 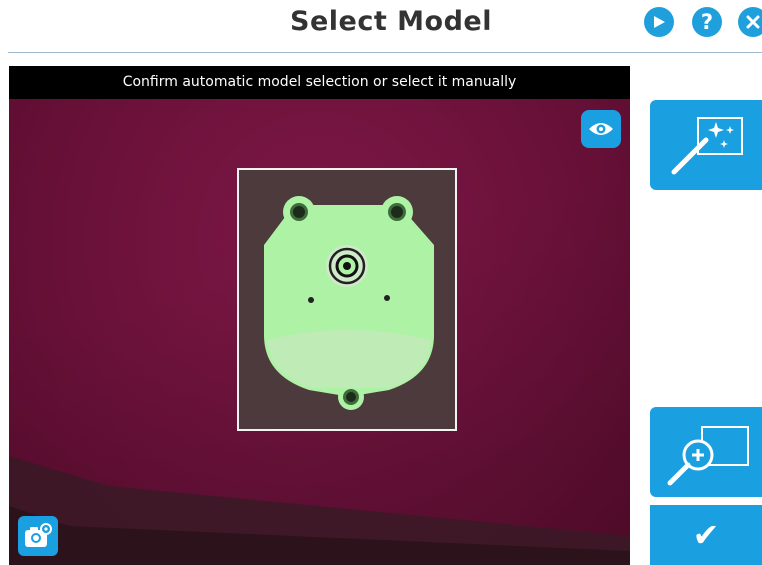 What do you see at coordinates (349, 303) in the screenshot?
I see `model-part` at bounding box center [349, 303].